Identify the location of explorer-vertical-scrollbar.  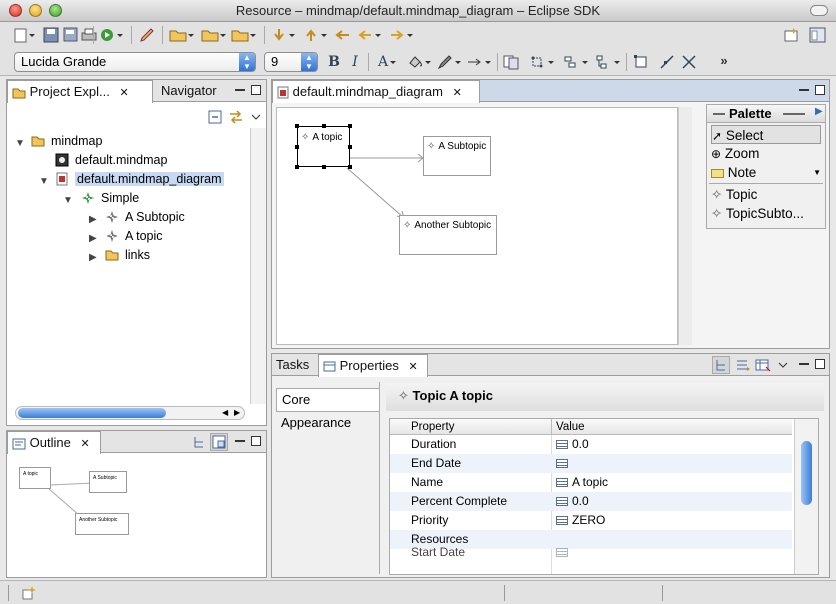
(258, 266).